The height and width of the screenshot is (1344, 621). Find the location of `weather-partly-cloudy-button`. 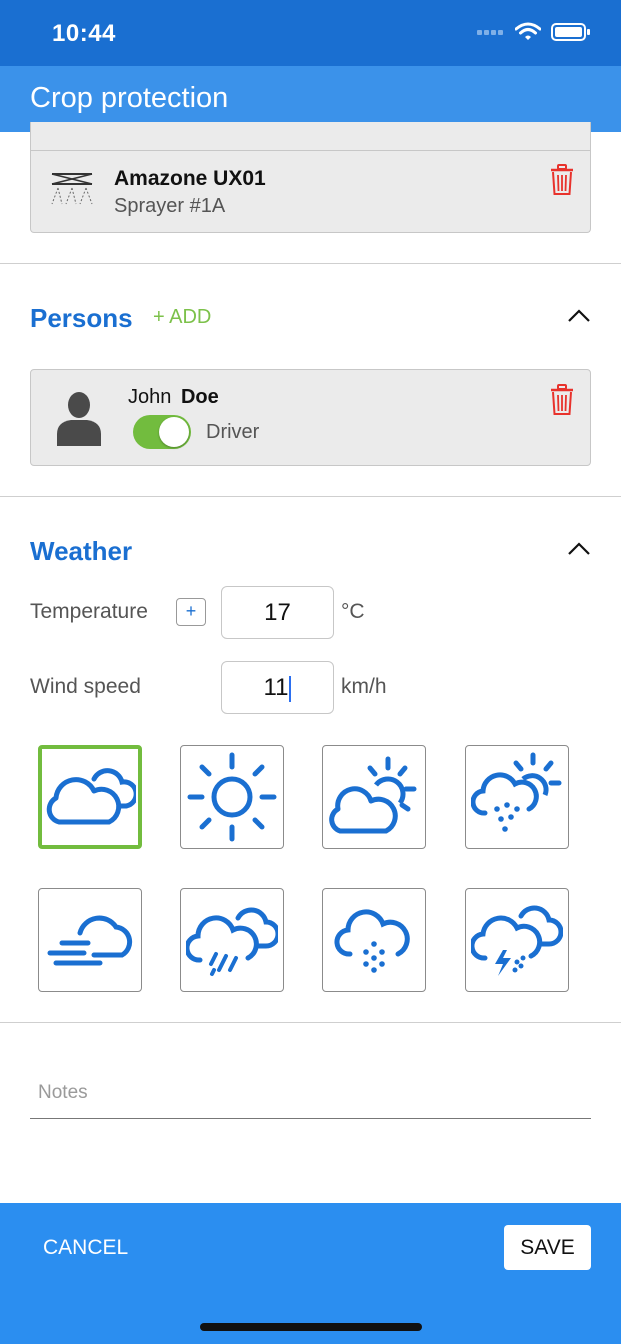

weather-partly-cloudy-button is located at coordinates (374, 797).